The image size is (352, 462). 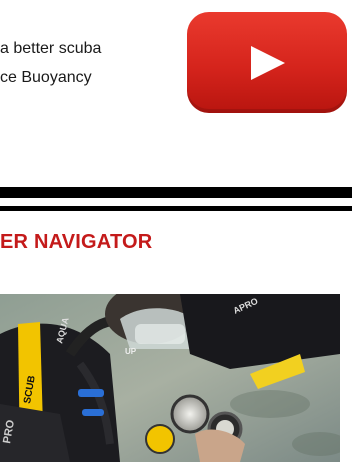 I want to click on intro-line-1: a better scuba, so click(x=51, y=48).